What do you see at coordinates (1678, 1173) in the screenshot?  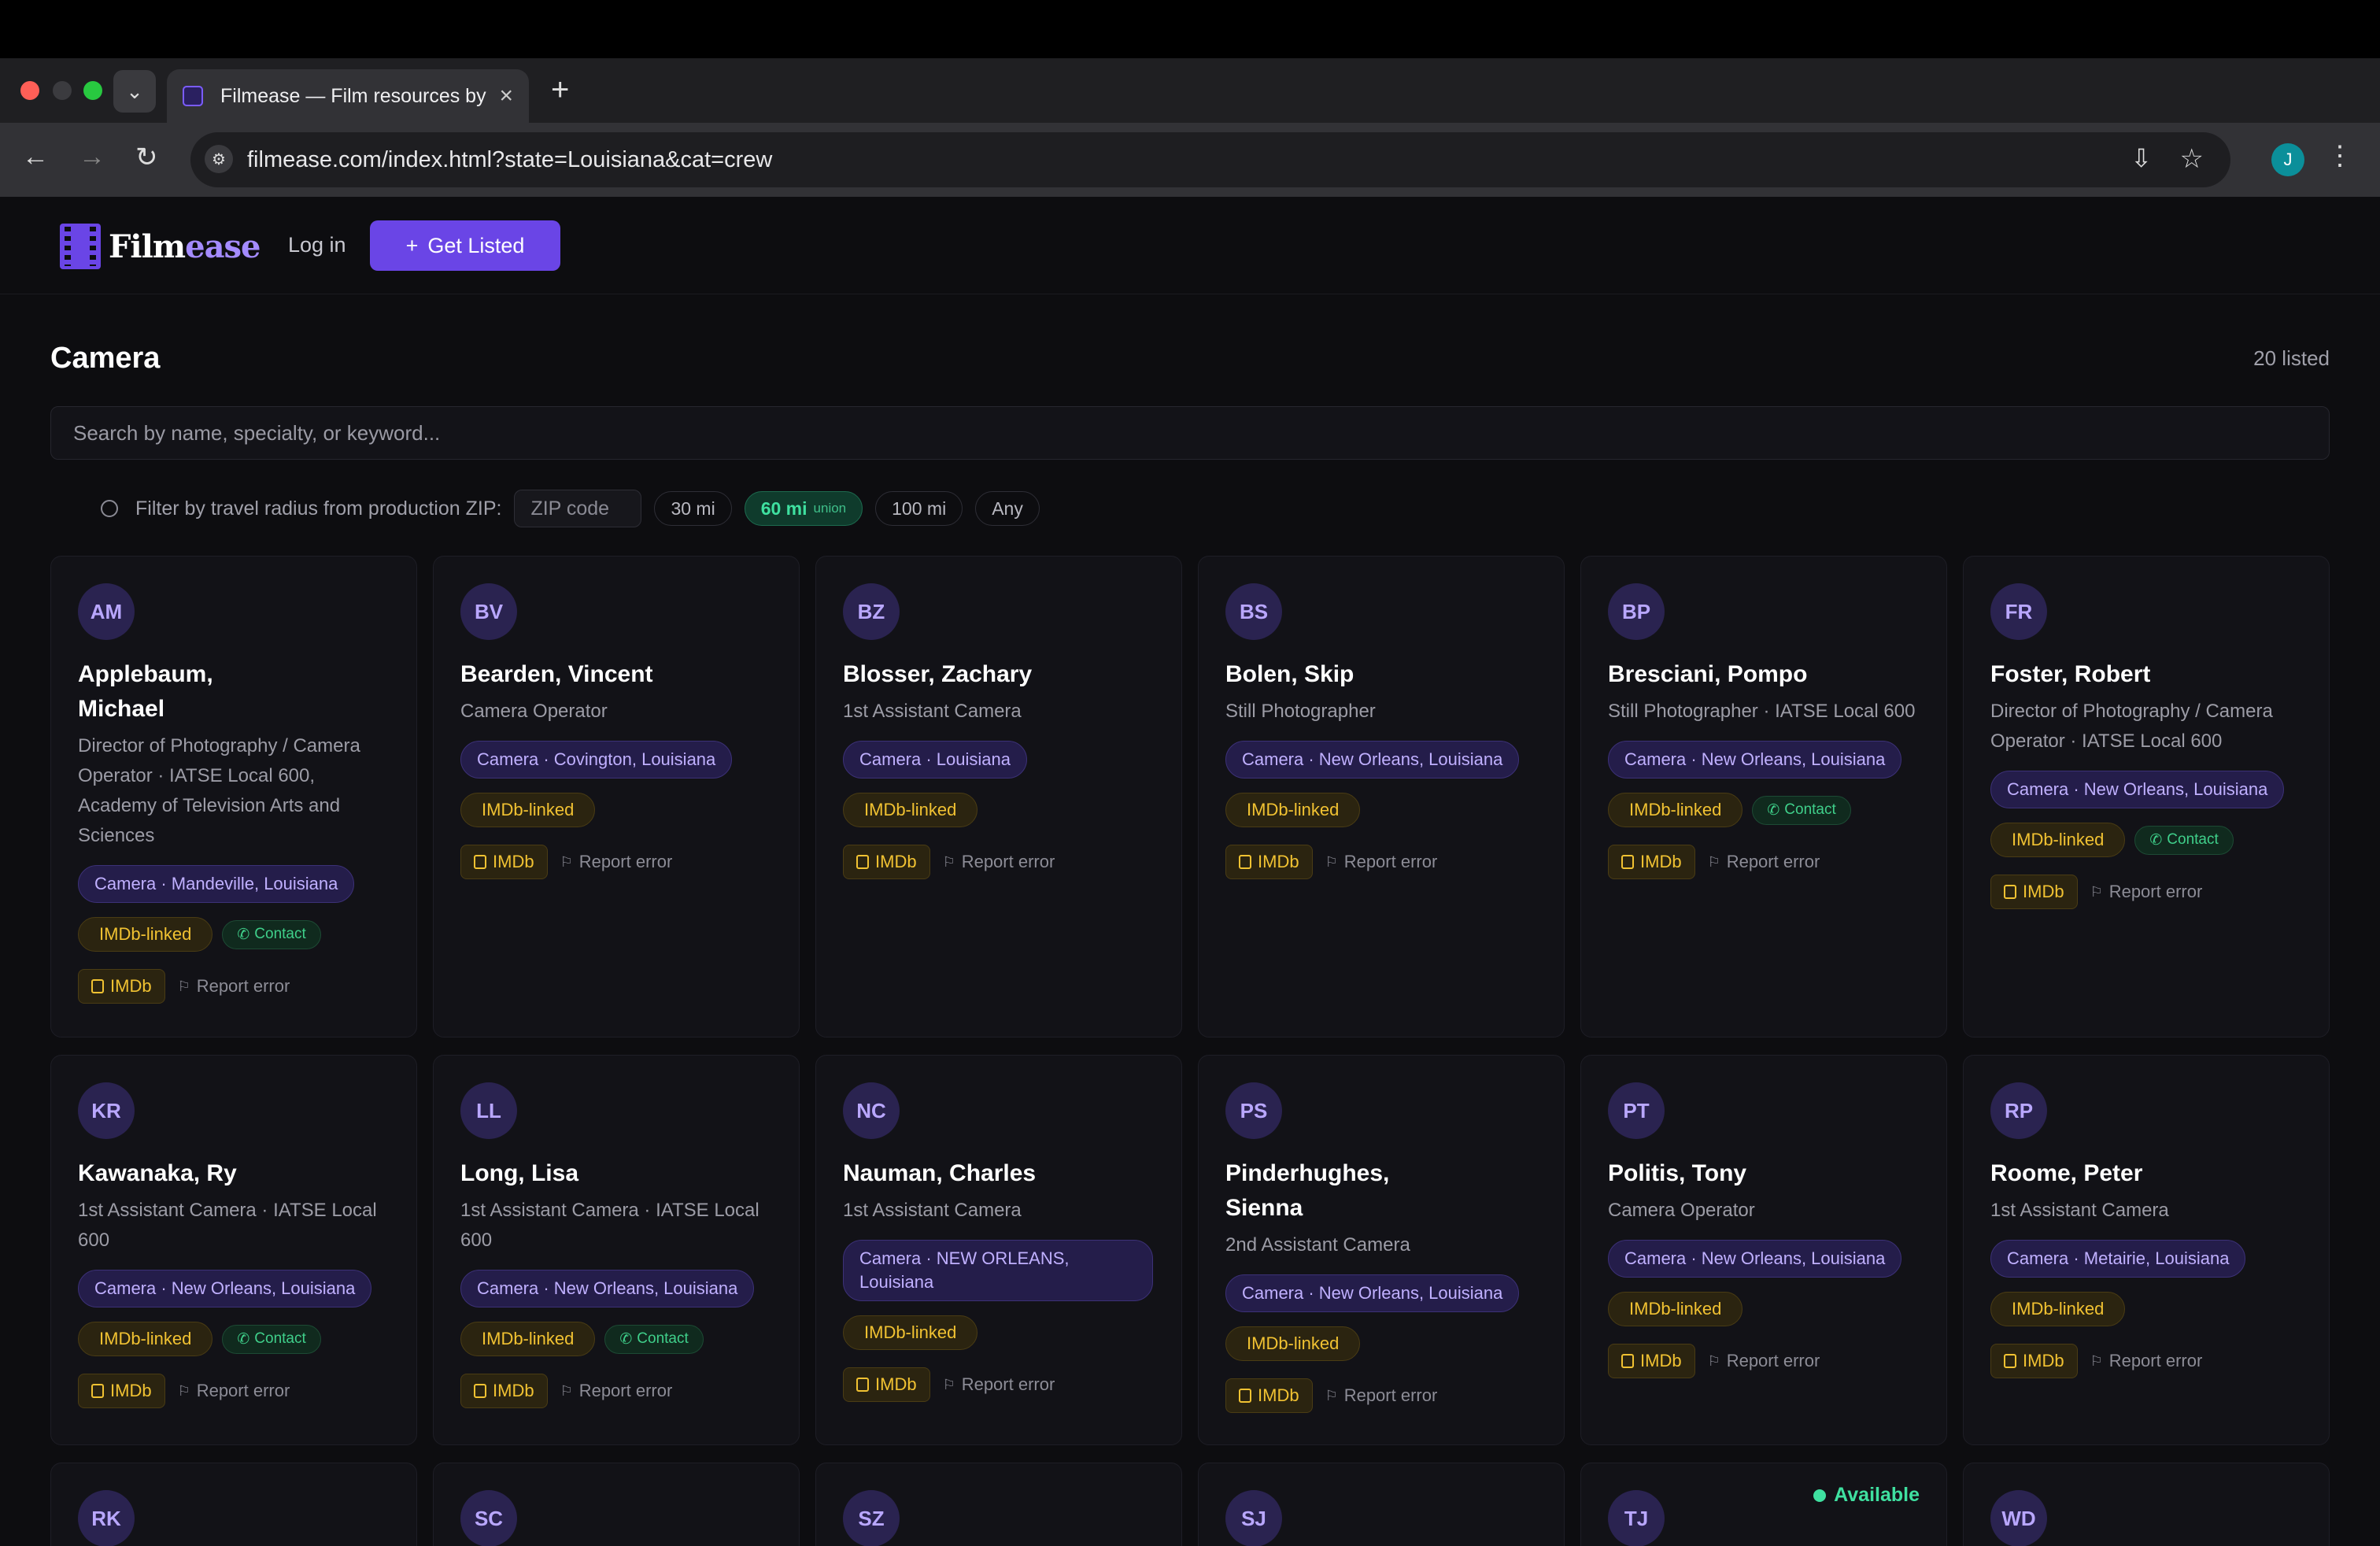 I see `crew-name: Politis, Tony` at bounding box center [1678, 1173].